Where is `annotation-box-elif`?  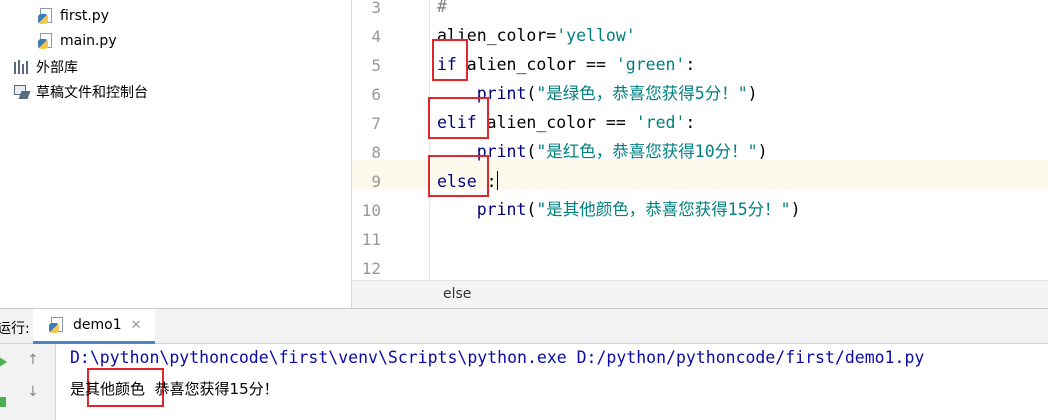 annotation-box-elif is located at coordinates (458, 118).